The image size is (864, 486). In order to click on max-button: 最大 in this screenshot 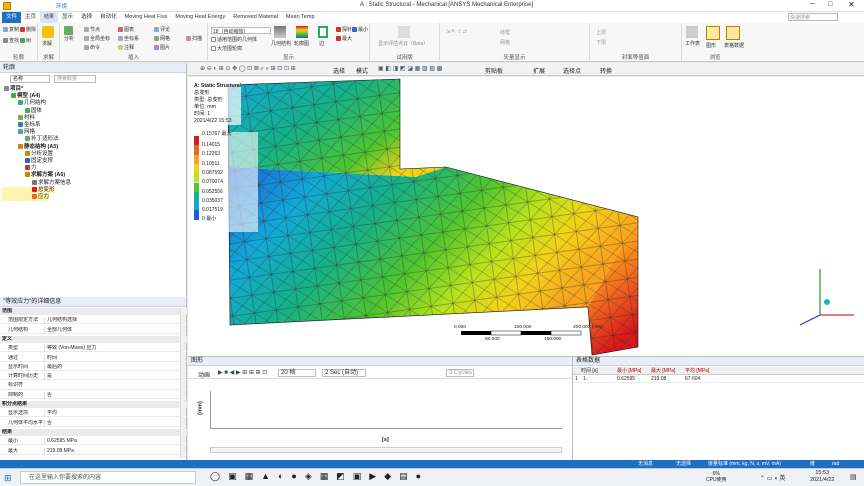, I will do `click(344, 38)`.